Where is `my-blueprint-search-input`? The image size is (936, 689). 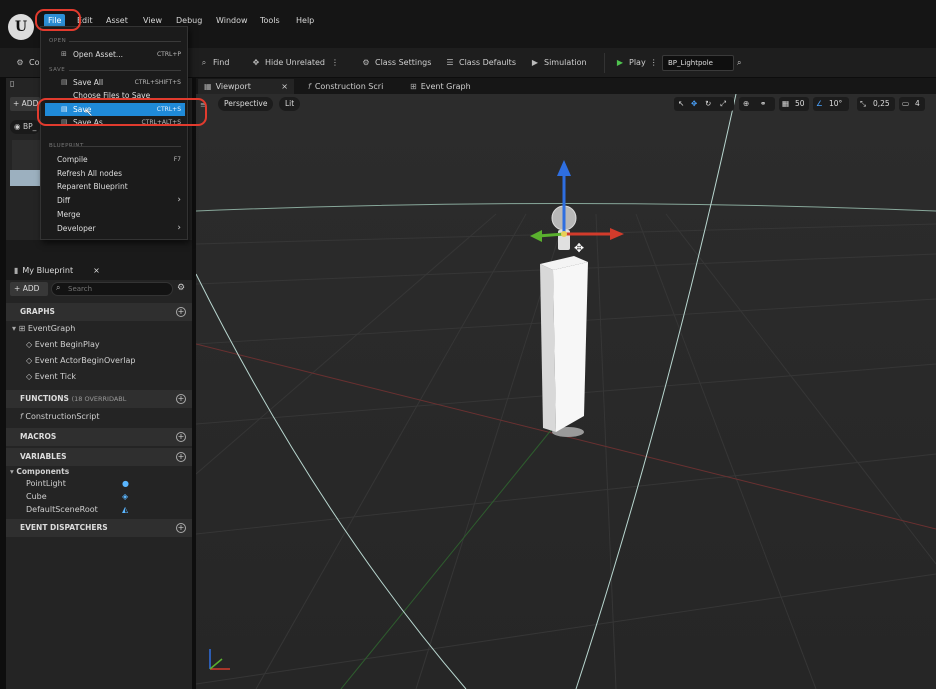
my-blueprint-search-input is located at coordinates (112, 289).